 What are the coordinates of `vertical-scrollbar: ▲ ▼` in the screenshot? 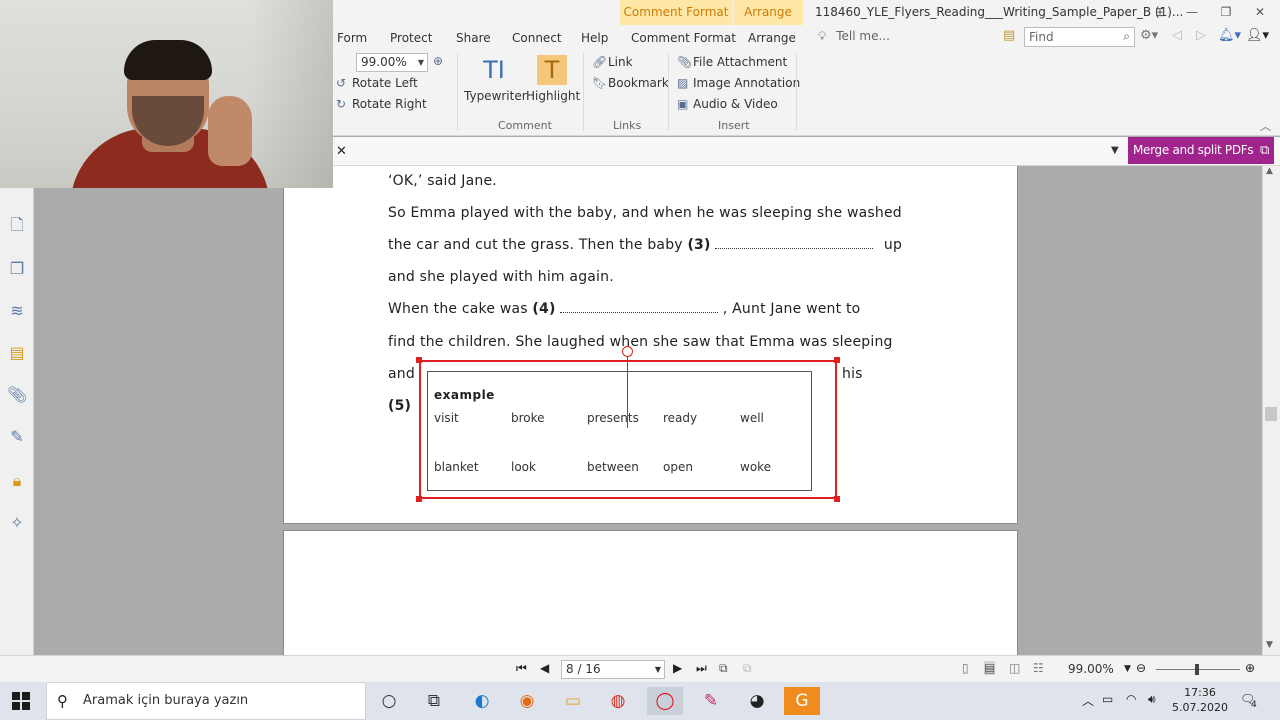 It's located at (1271, 410).